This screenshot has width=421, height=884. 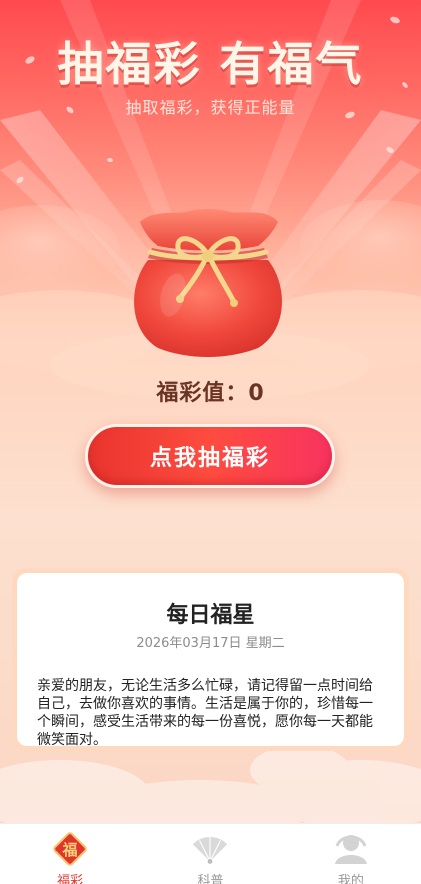 I want to click on fan-icon, so click(x=210, y=849).